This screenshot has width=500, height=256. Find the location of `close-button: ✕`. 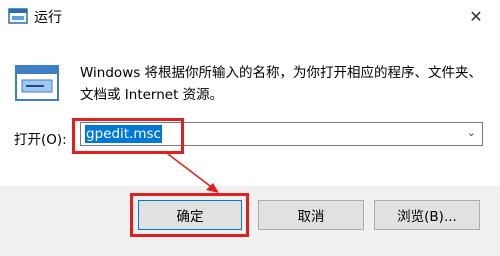

close-button: ✕ is located at coordinates (476, 16).